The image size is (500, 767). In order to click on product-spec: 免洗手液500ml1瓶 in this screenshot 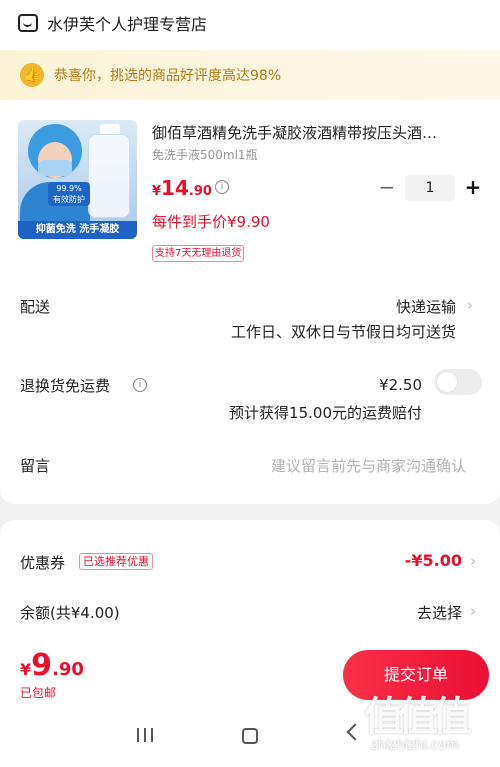, I will do `click(205, 154)`.